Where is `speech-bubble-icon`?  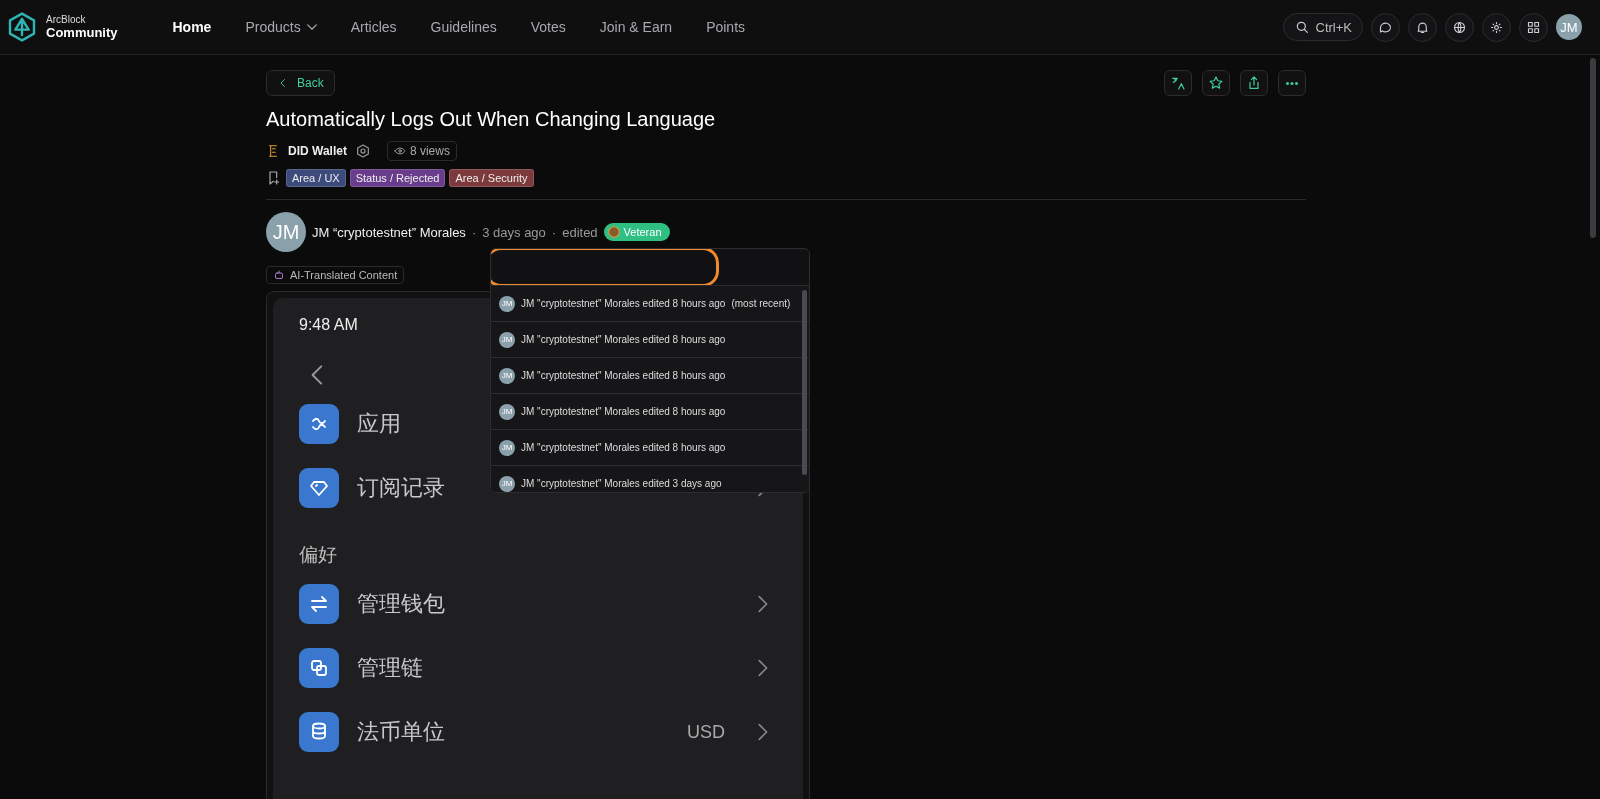
speech-bubble-icon is located at coordinates (1385, 27).